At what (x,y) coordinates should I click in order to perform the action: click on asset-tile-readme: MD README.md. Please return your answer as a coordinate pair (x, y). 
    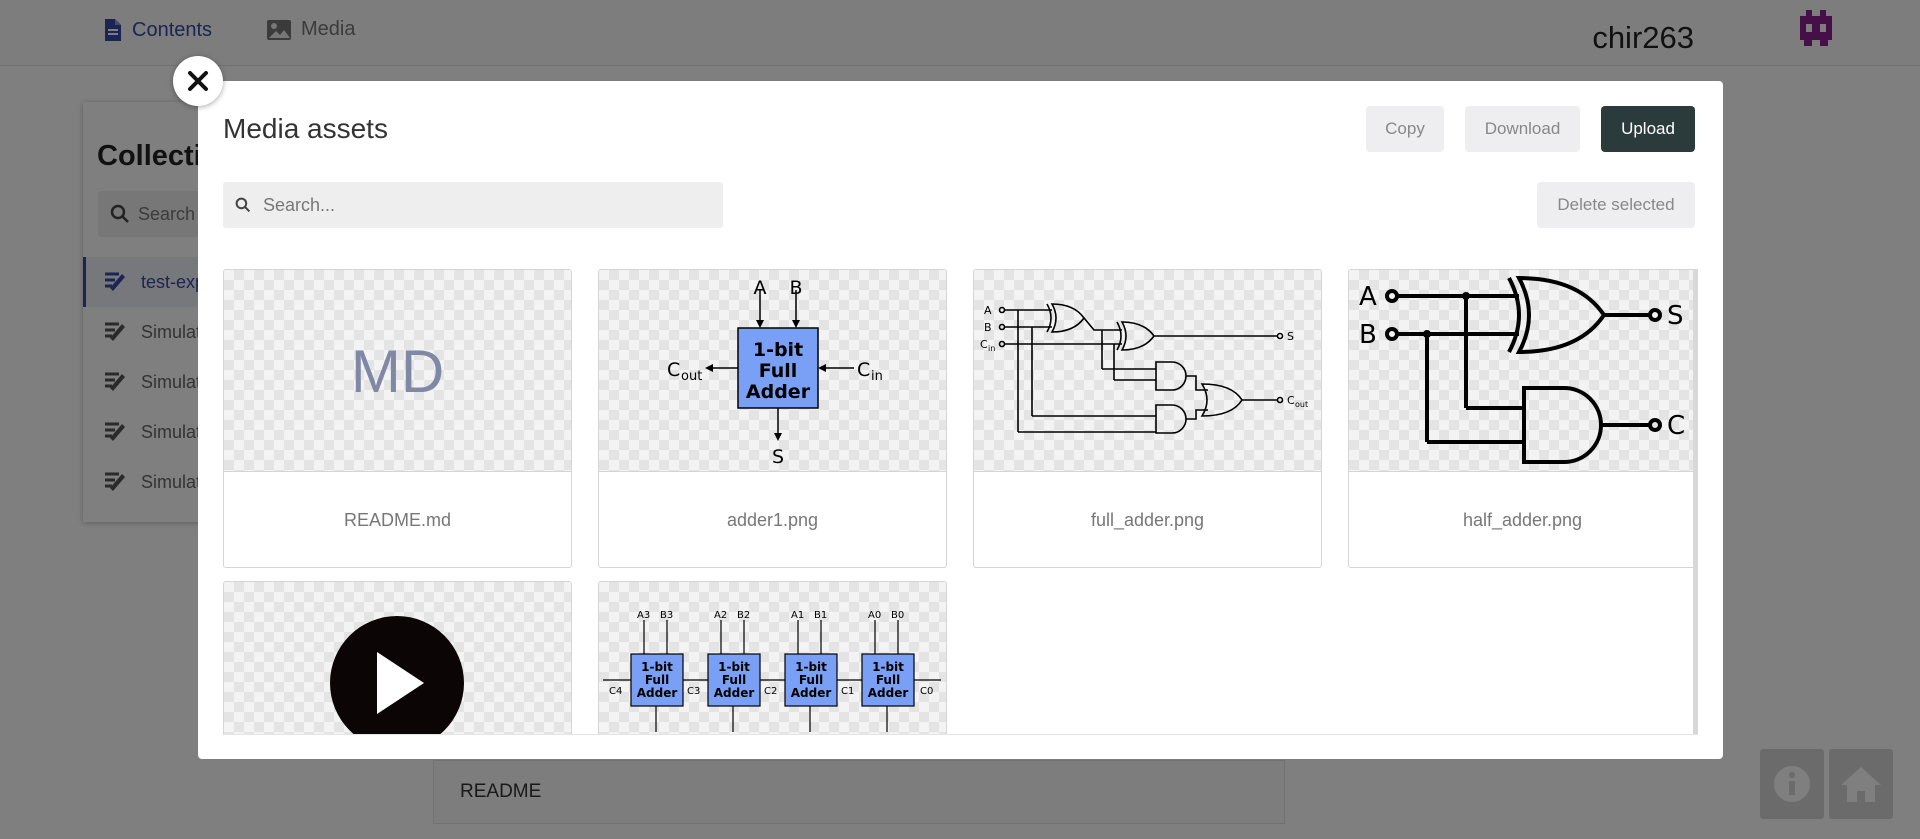
    Looking at the image, I should click on (397, 418).